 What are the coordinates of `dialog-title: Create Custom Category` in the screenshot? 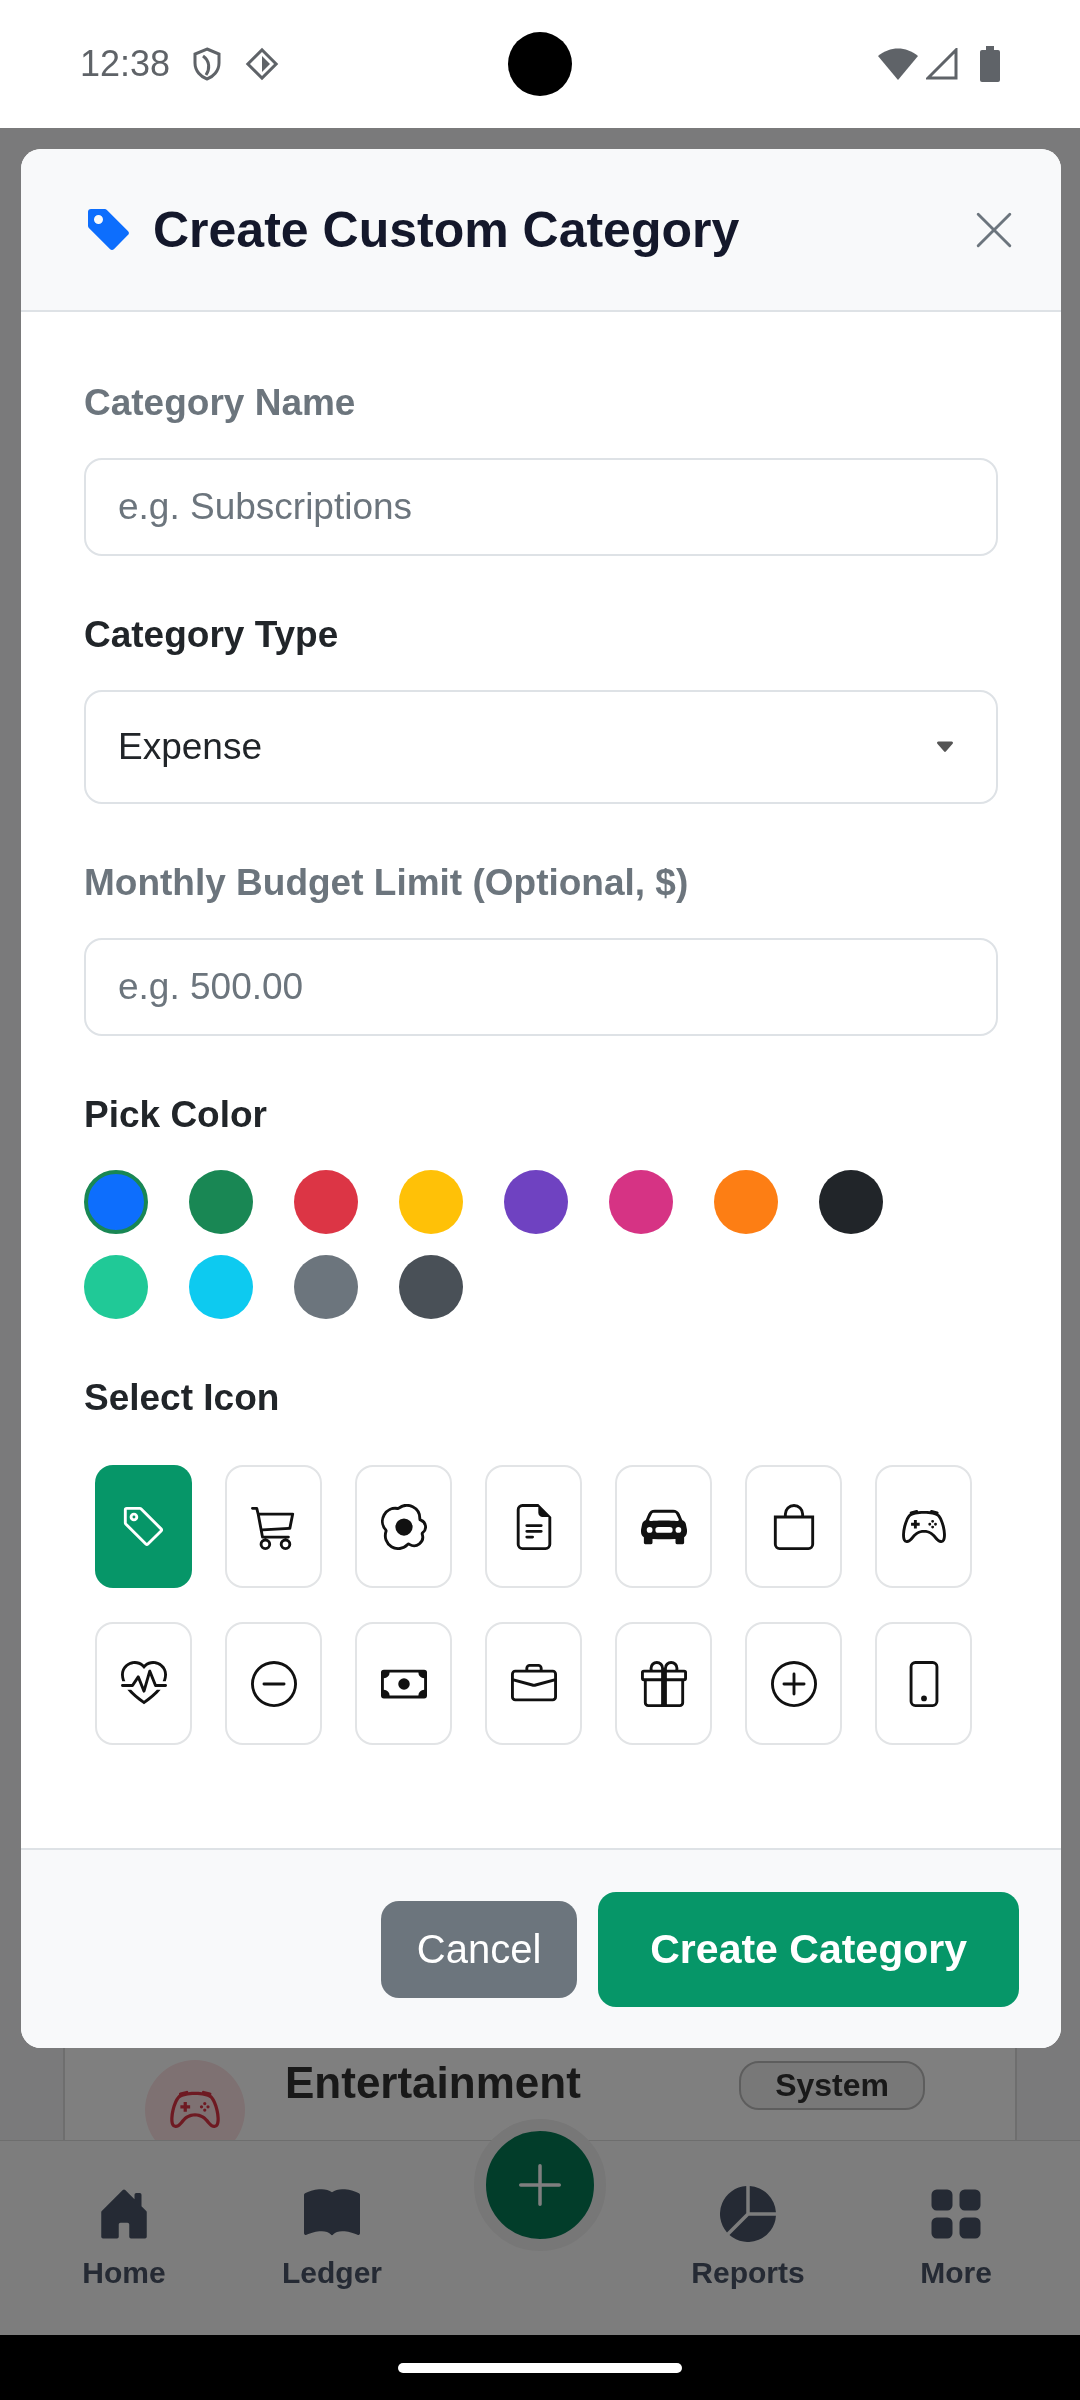 It's located at (447, 229).